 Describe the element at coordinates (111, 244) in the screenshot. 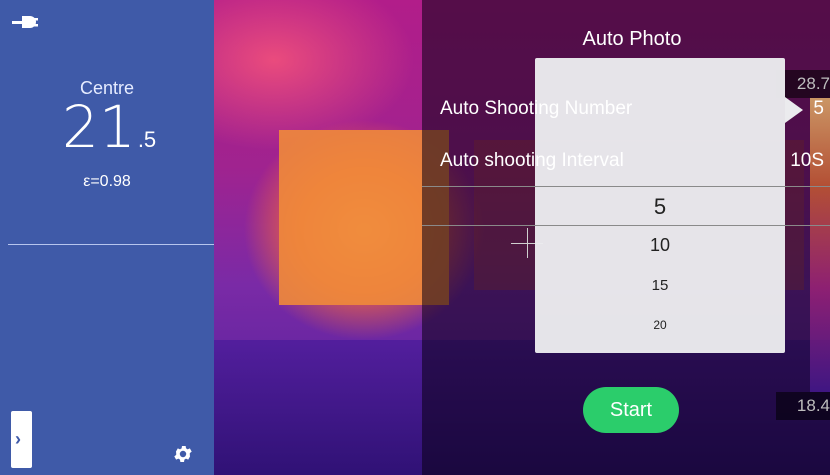

I see `divider` at that location.